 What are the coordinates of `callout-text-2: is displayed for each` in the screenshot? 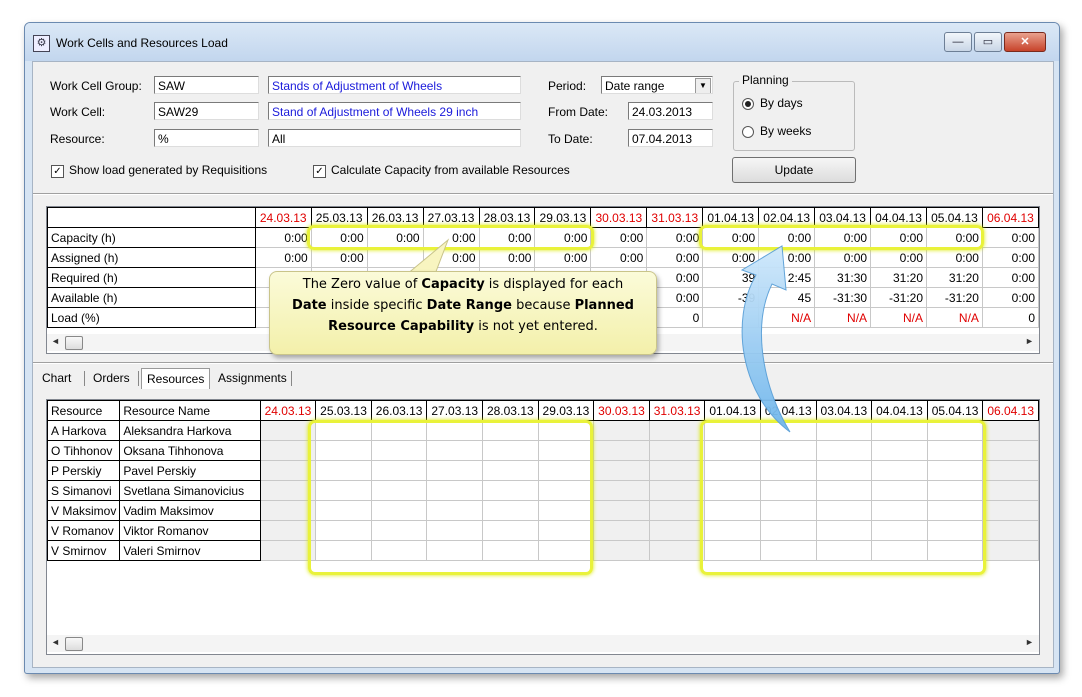 It's located at (554, 284).